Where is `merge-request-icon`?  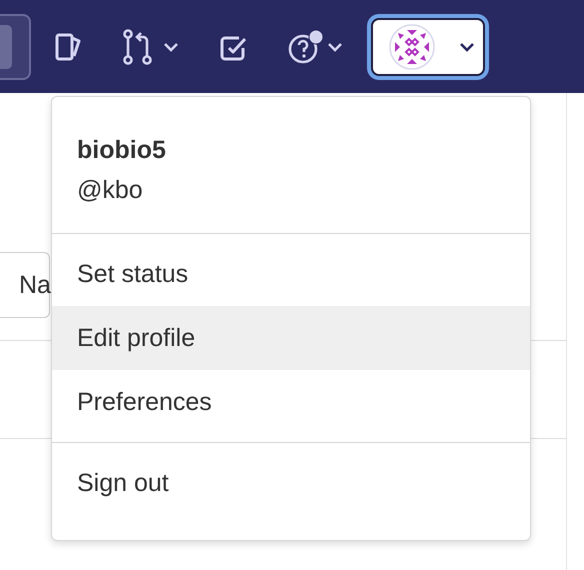 merge-request-icon is located at coordinates (138, 46).